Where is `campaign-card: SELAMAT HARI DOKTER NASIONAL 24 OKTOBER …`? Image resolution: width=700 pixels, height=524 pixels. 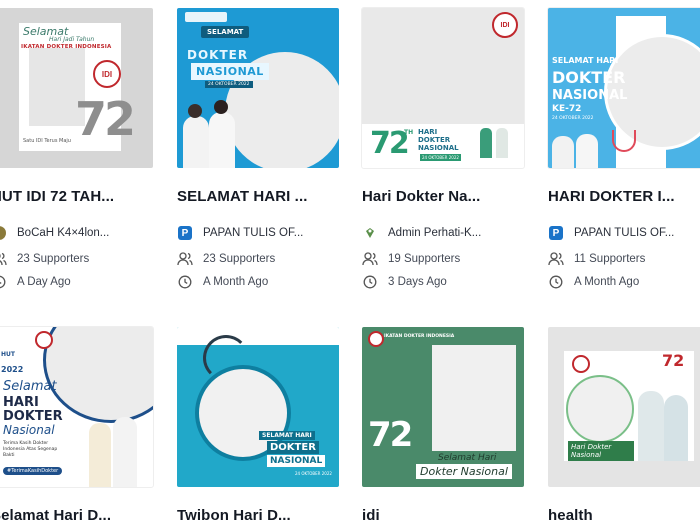 campaign-card: SELAMAT HARI DOKTER NASIONAL 24 OKTOBER … is located at coordinates (258, 425).